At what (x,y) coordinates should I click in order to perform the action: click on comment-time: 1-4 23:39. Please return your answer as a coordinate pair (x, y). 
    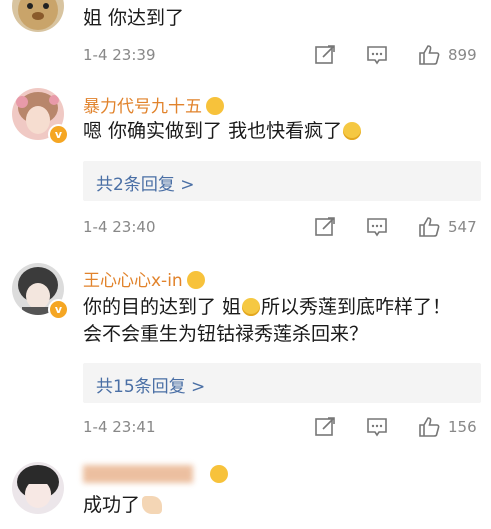
    Looking at the image, I should click on (119, 55).